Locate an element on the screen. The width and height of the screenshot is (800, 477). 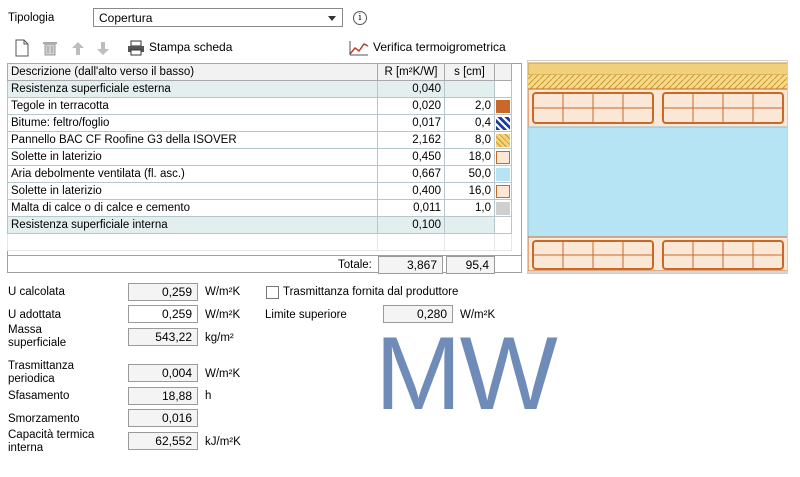
total-r-value: 3,867 is located at coordinates (410, 265).